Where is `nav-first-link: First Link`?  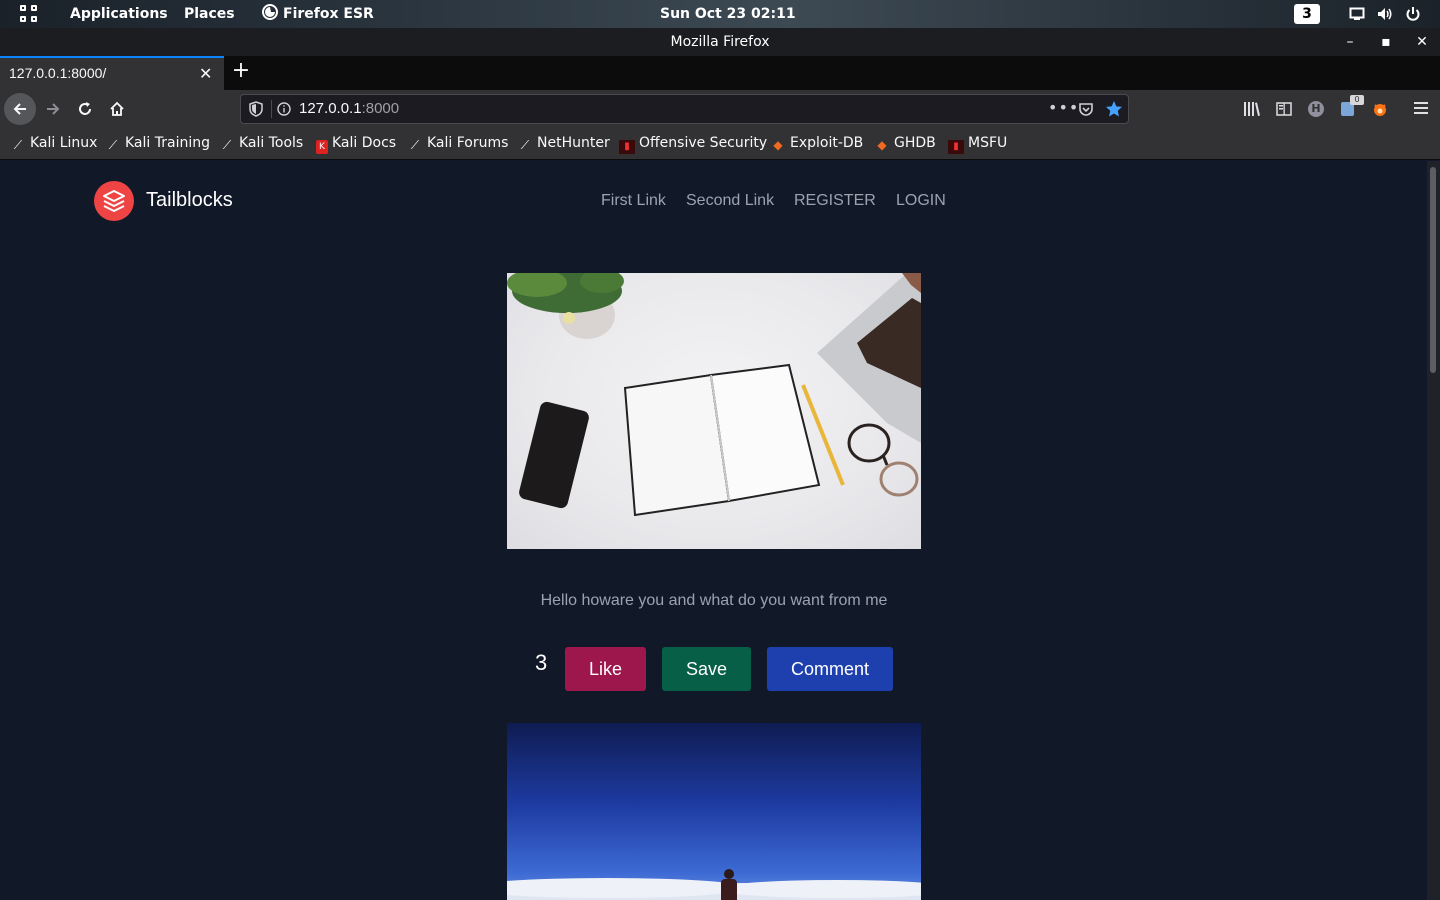 nav-first-link: First Link is located at coordinates (633, 201).